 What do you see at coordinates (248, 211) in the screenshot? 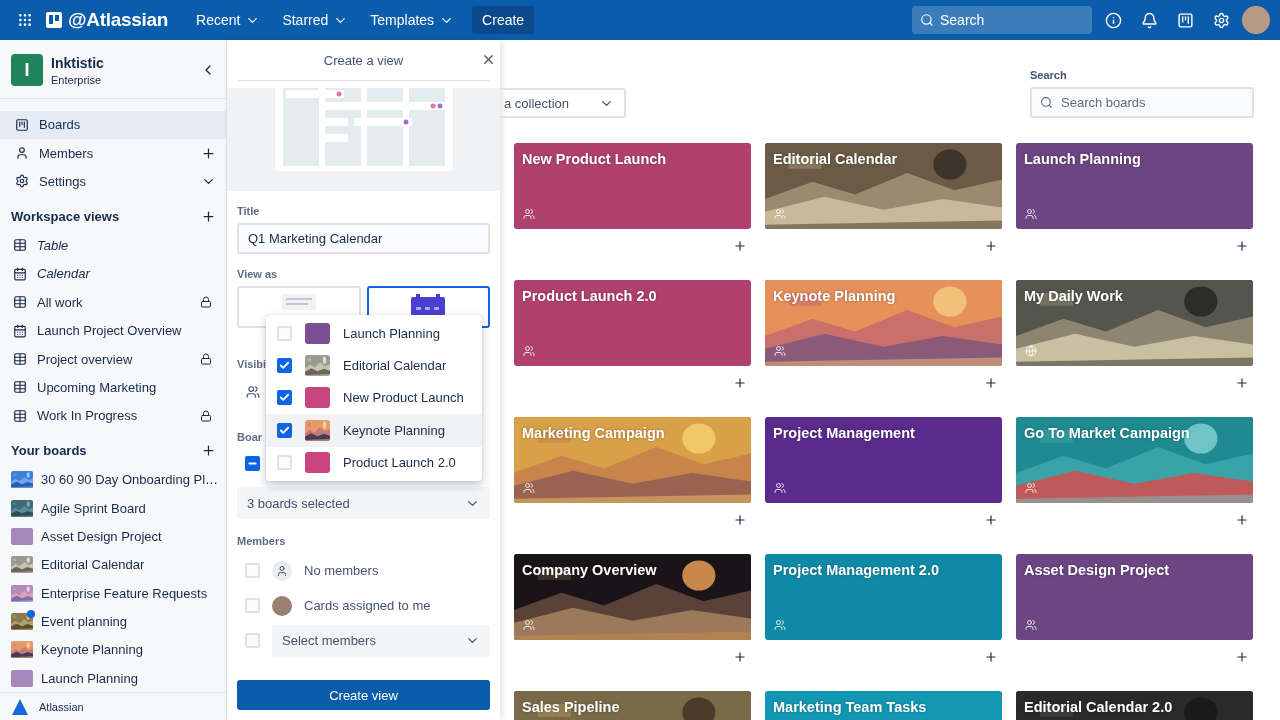
I see `field-label: Title` at bounding box center [248, 211].